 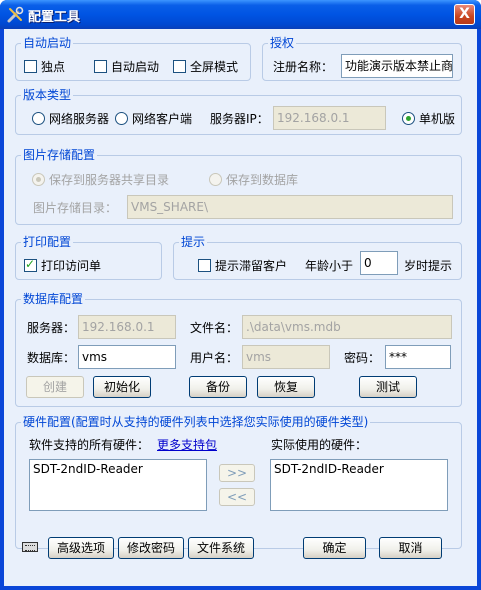 What do you see at coordinates (75, 208) in the screenshot?
I see `image-dir-label: 图片存储目录：` at bounding box center [75, 208].